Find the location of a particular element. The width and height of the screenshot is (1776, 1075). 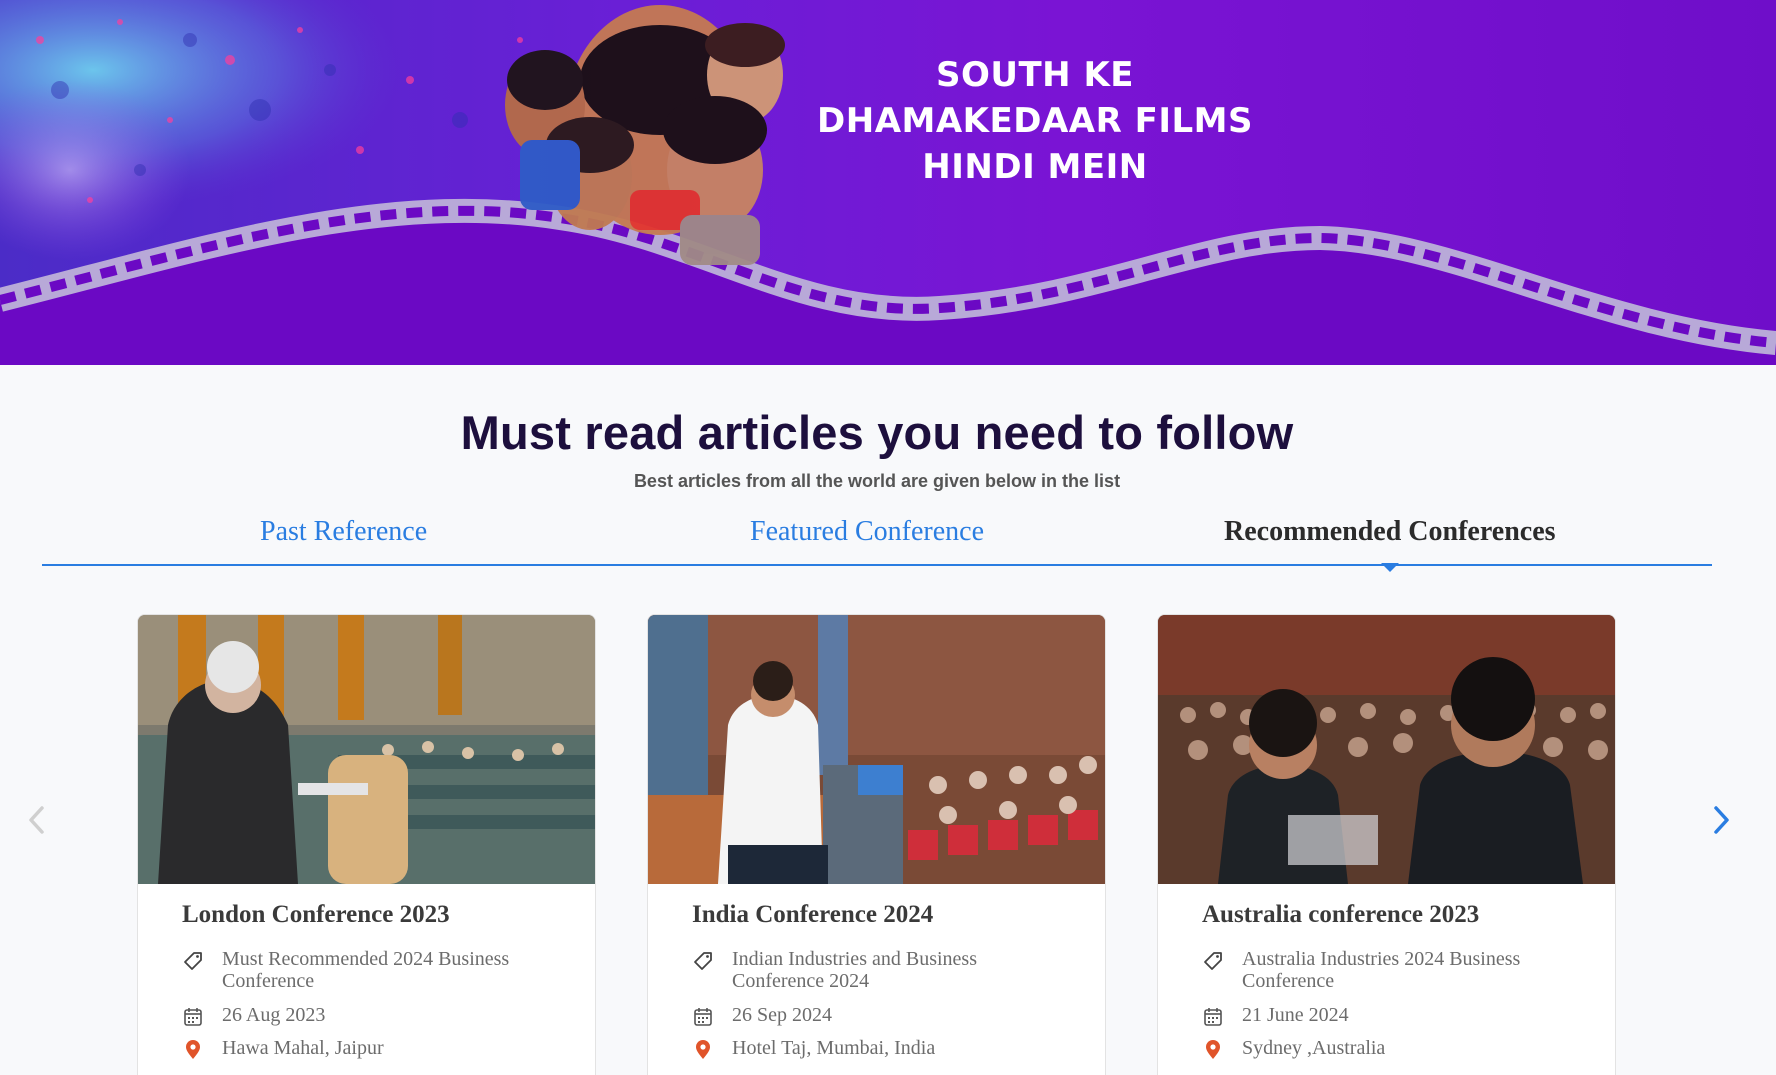

tab-past-reference: Past Reference is located at coordinates (343, 532).